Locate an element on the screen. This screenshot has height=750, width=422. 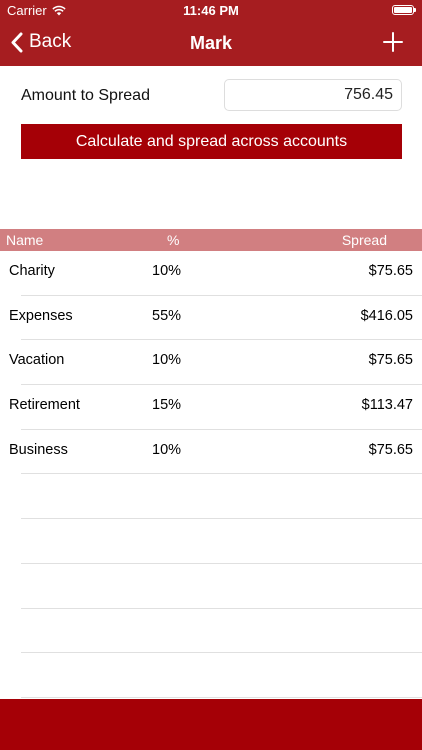
amount-label: Amount to Spread is located at coordinates (85, 95).